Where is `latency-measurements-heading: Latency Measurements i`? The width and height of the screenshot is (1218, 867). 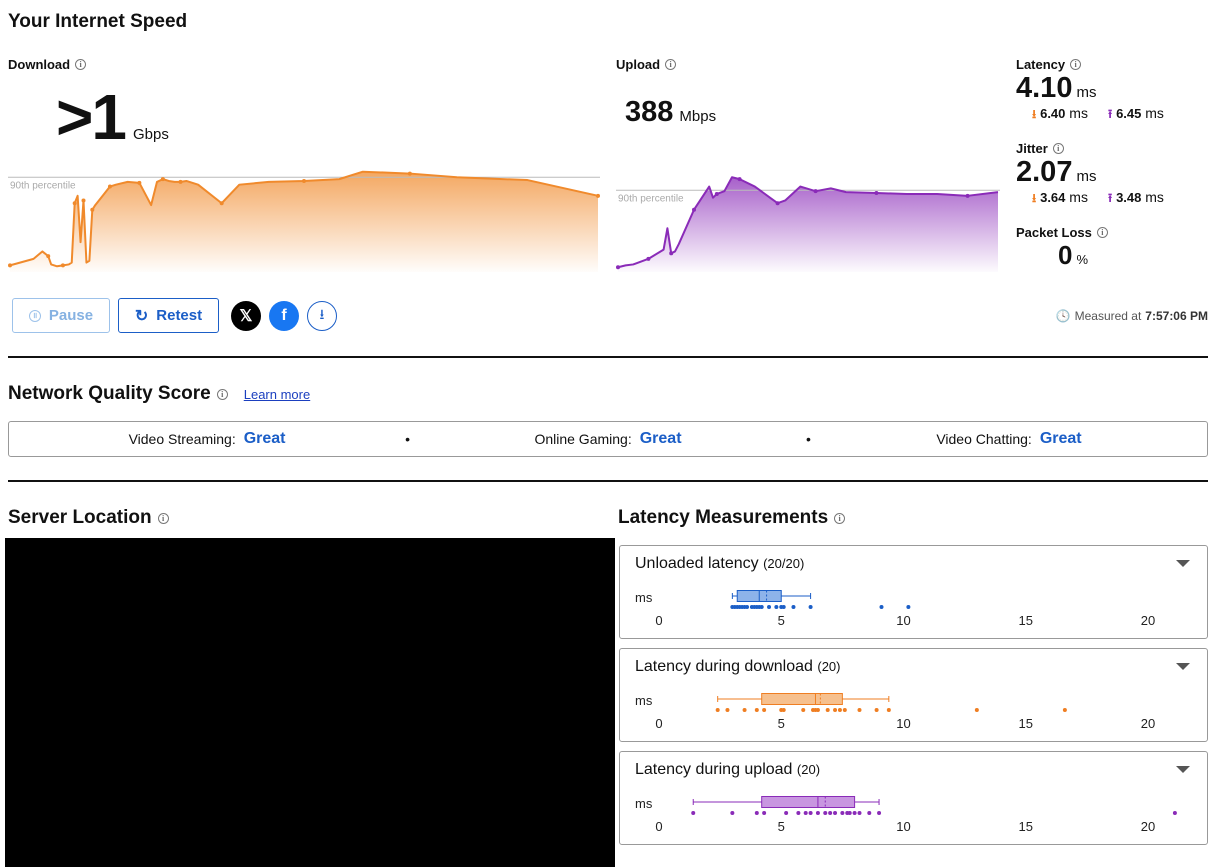 latency-measurements-heading: Latency Measurements i is located at coordinates (732, 518).